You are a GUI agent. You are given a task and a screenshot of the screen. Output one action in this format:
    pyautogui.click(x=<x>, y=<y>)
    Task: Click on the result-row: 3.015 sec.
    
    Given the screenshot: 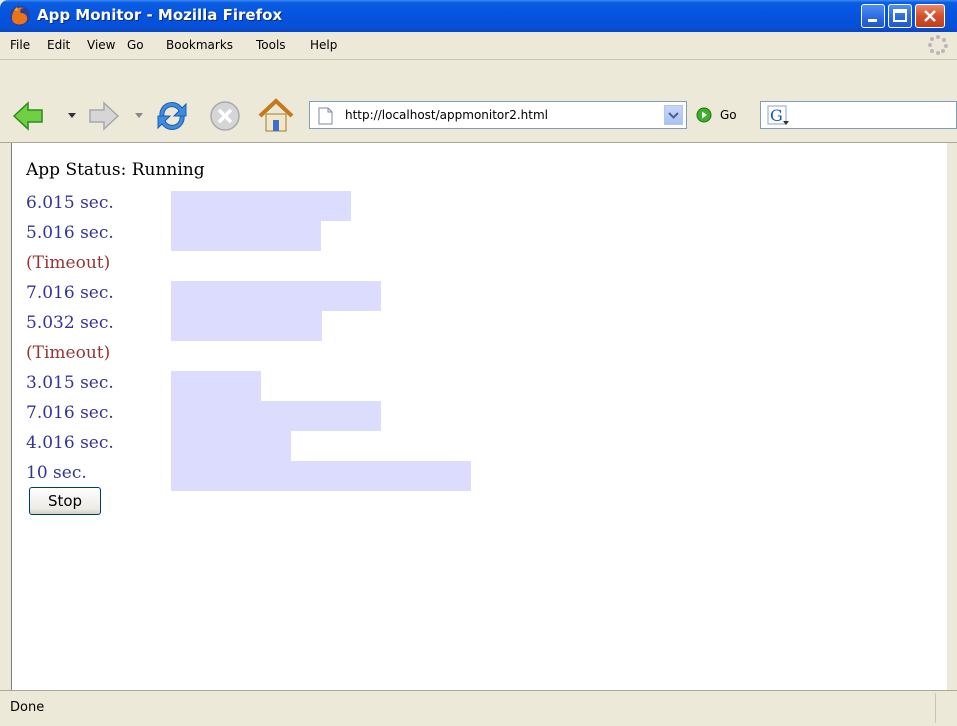 What is the action you would take?
    pyautogui.click(x=276, y=385)
    